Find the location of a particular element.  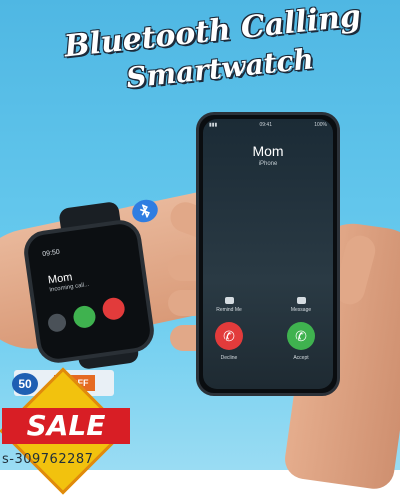

phone-battery: 100% is located at coordinates (320, 125).